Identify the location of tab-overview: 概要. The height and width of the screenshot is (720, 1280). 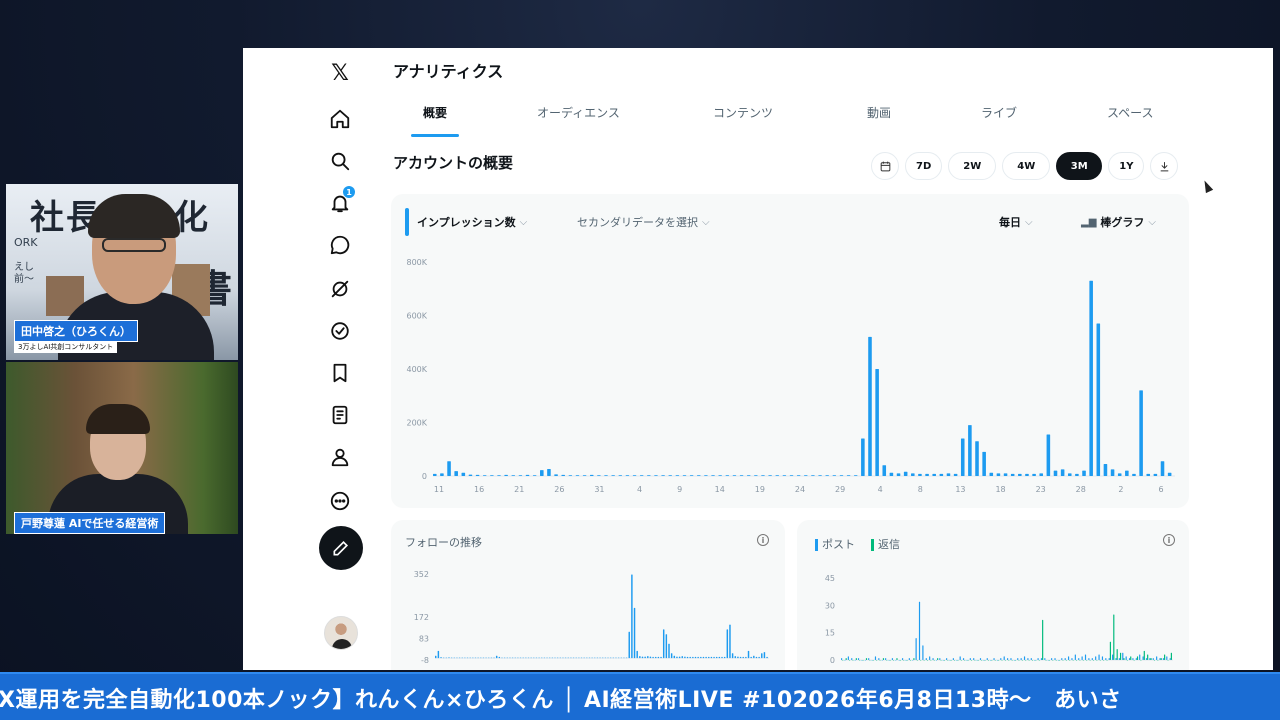
(435, 112).